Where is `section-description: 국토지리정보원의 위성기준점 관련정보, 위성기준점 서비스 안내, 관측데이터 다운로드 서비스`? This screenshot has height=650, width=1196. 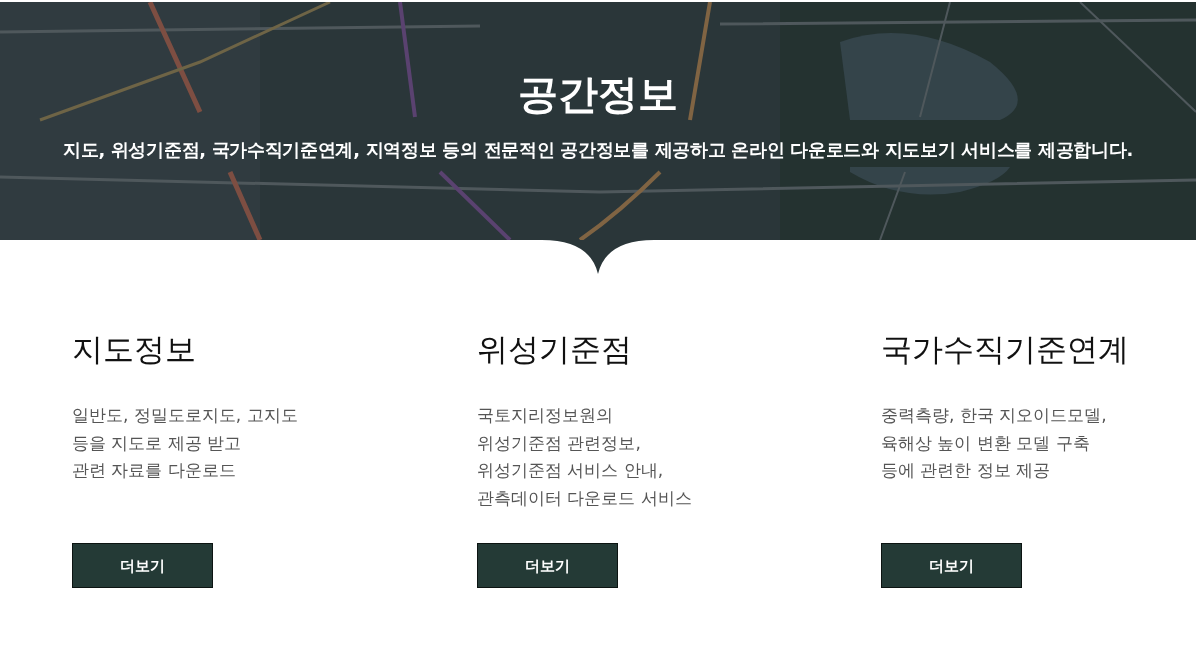
section-description: 국토지리정보원의 위성기준점 관련정보, 위성기준점 서비스 안내, 관측데이터 다운로드 서비스 is located at coordinates (585, 457).